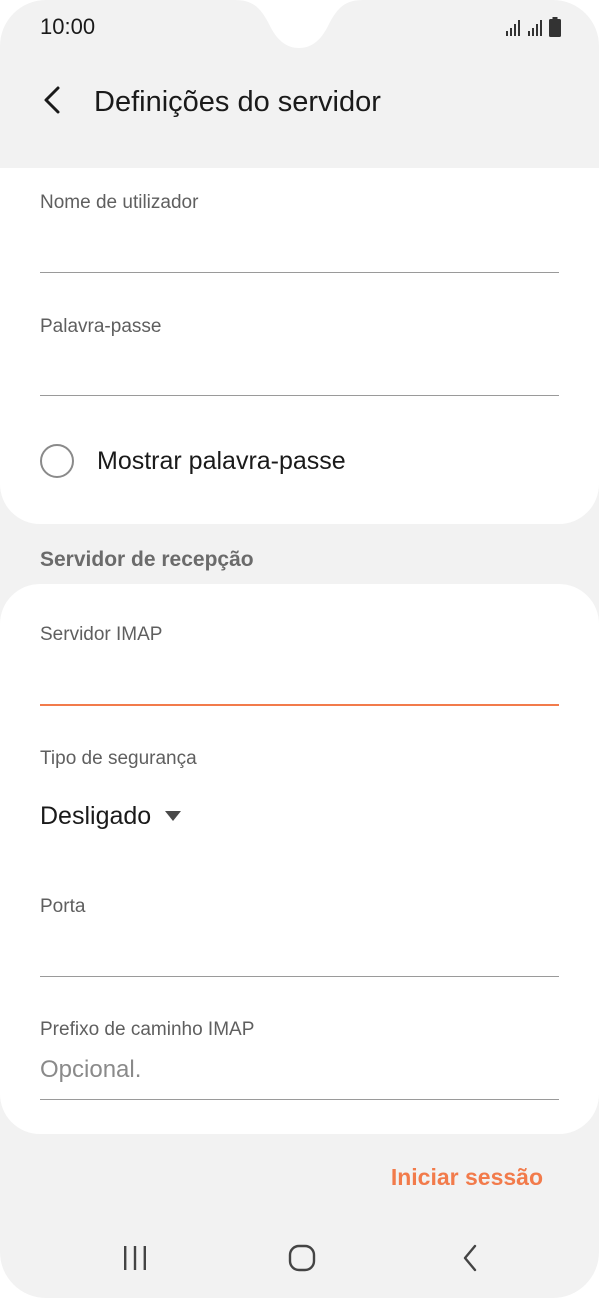 The height and width of the screenshot is (1298, 599). What do you see at coordinates (299, 976) in the screenshot?
I see `port-underline` at bounding box center [299, 976].